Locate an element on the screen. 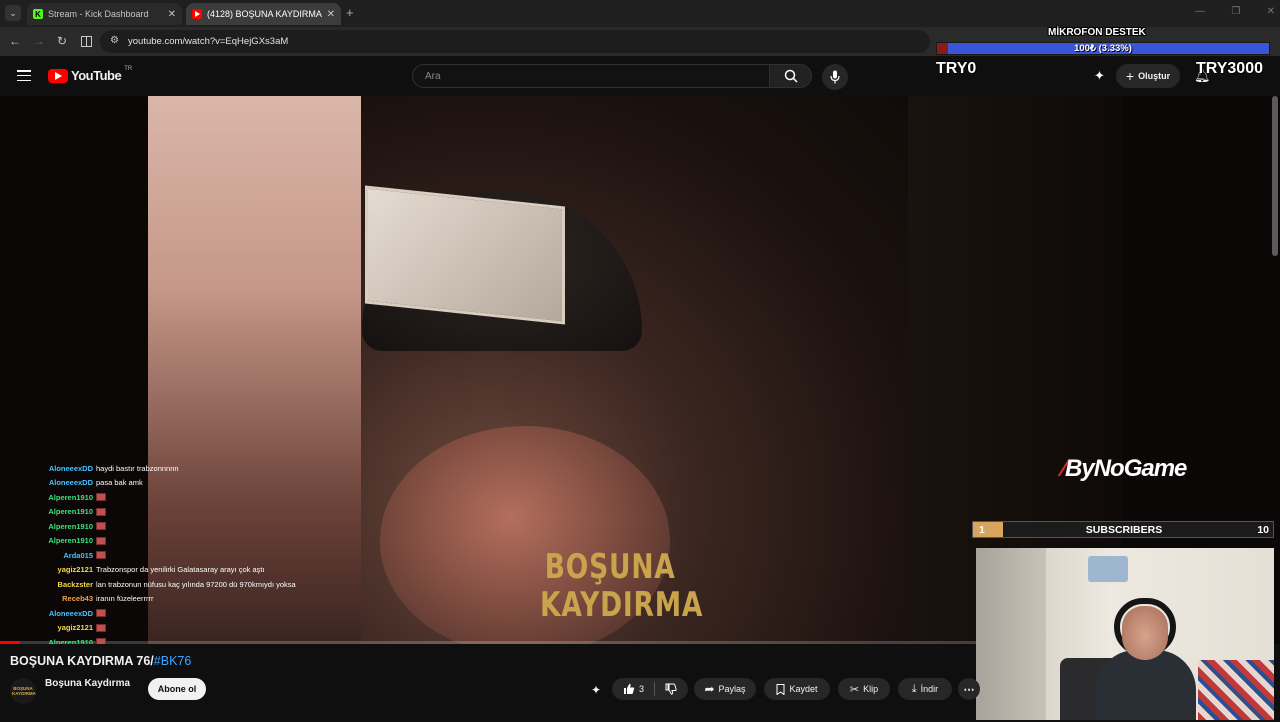 The width and height of the screenshot is (1280, 722). chat-username: Backzster is located at coordinates (48, 584).